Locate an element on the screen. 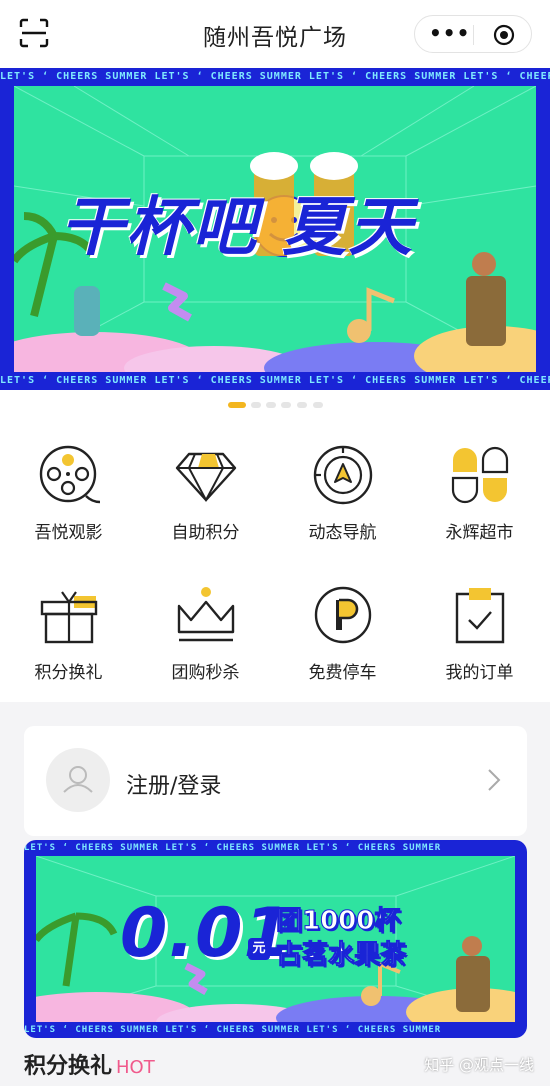  banner-side-right is located at coordinates (543, 229).